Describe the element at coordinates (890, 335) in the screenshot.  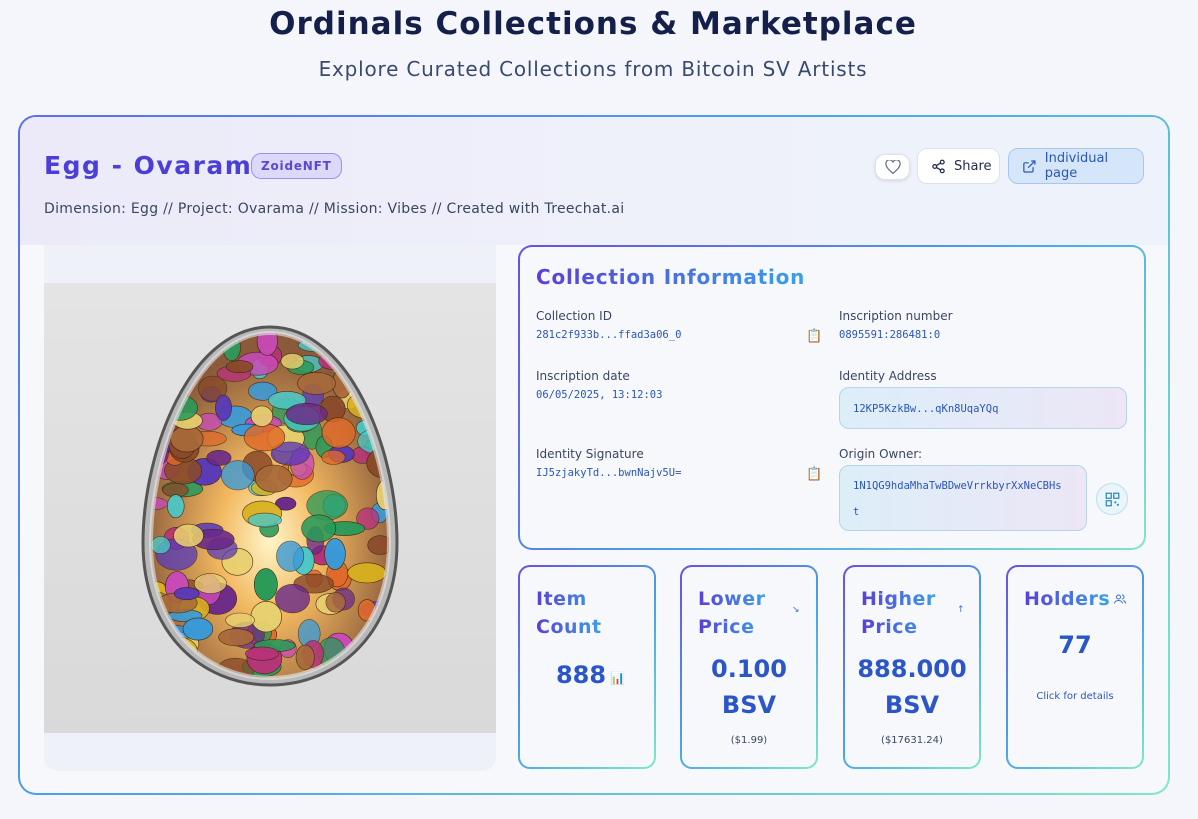
I see `inscription-number-value: 0895591:286481:0` at that location.